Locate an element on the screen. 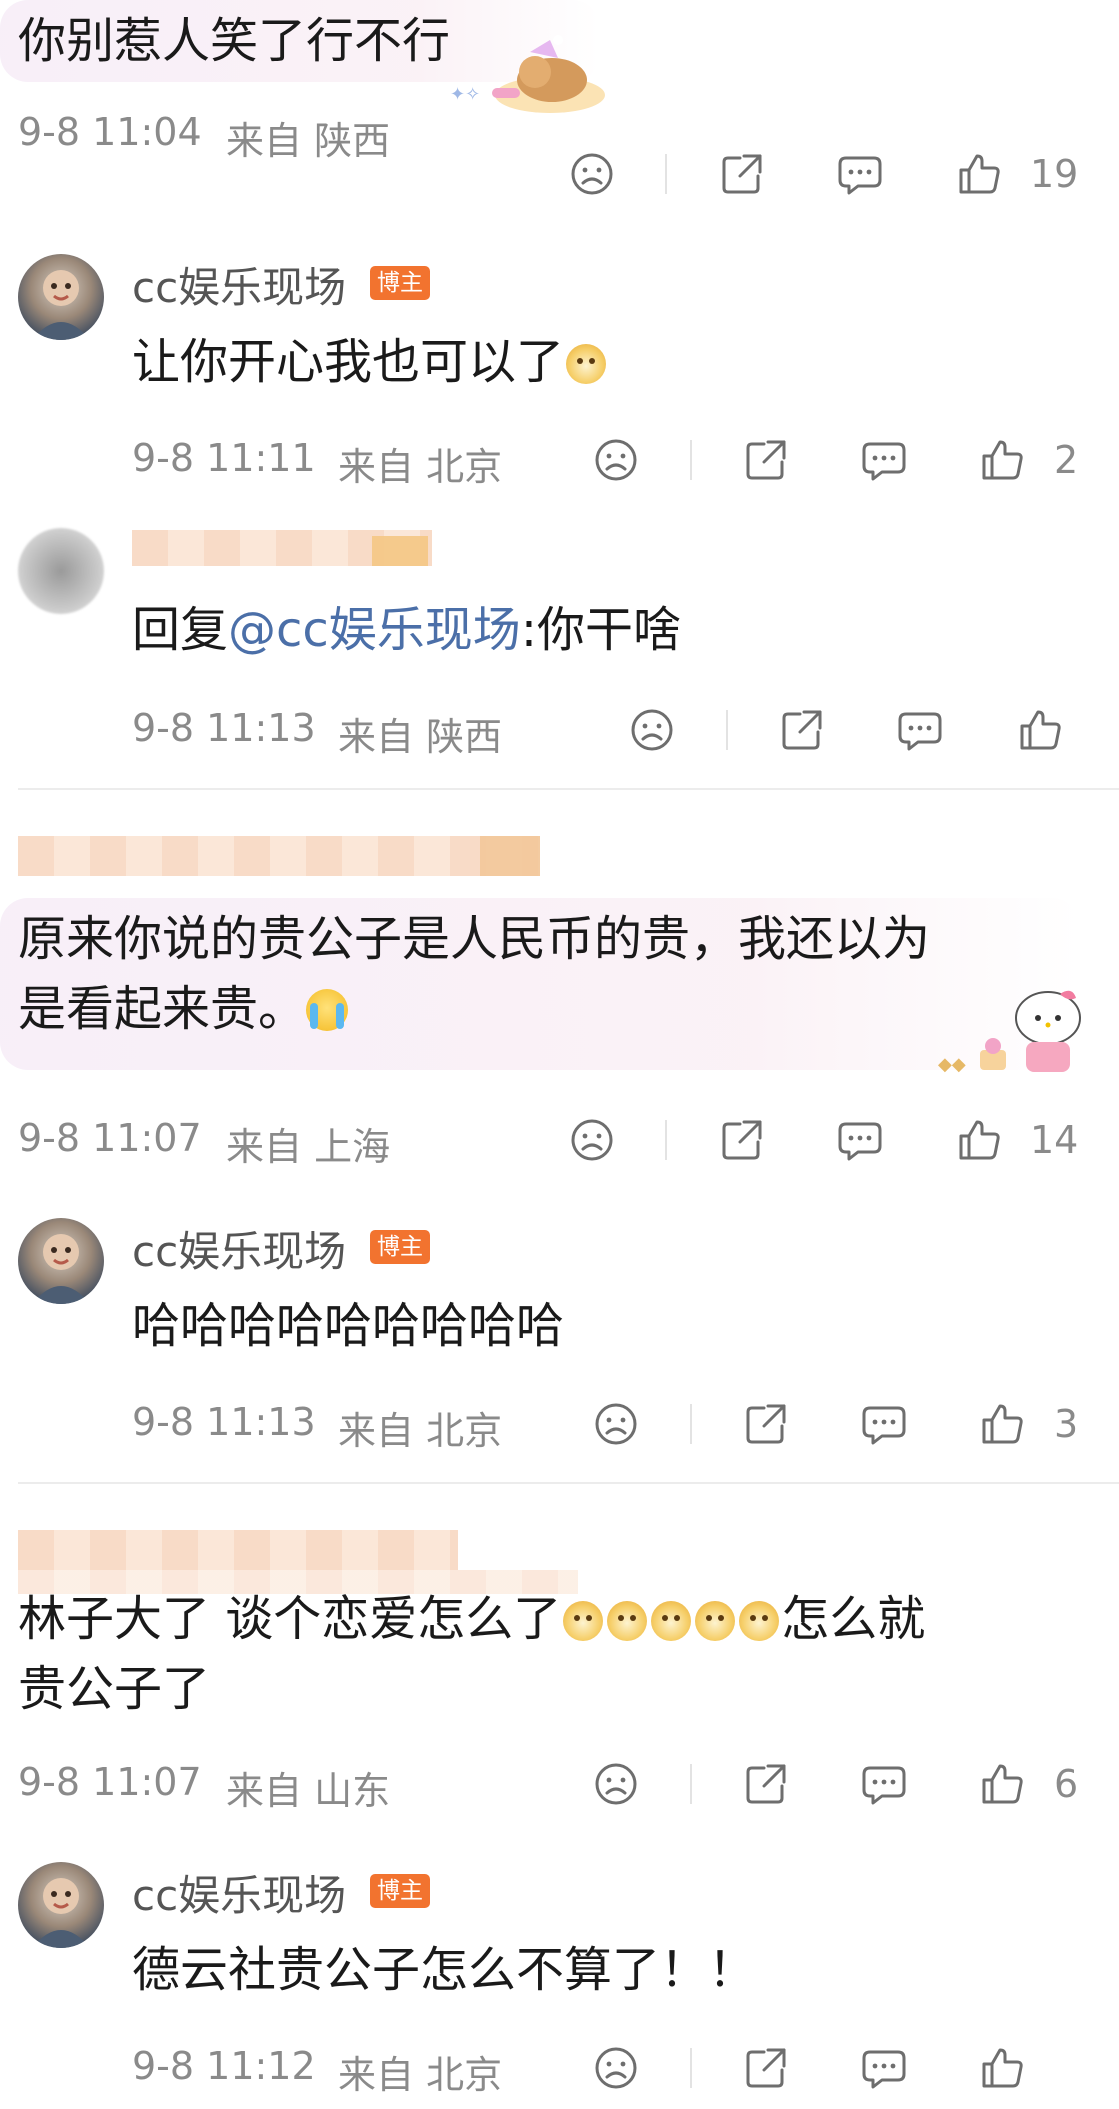  blurred-username is located at coordinates (238, 1550).